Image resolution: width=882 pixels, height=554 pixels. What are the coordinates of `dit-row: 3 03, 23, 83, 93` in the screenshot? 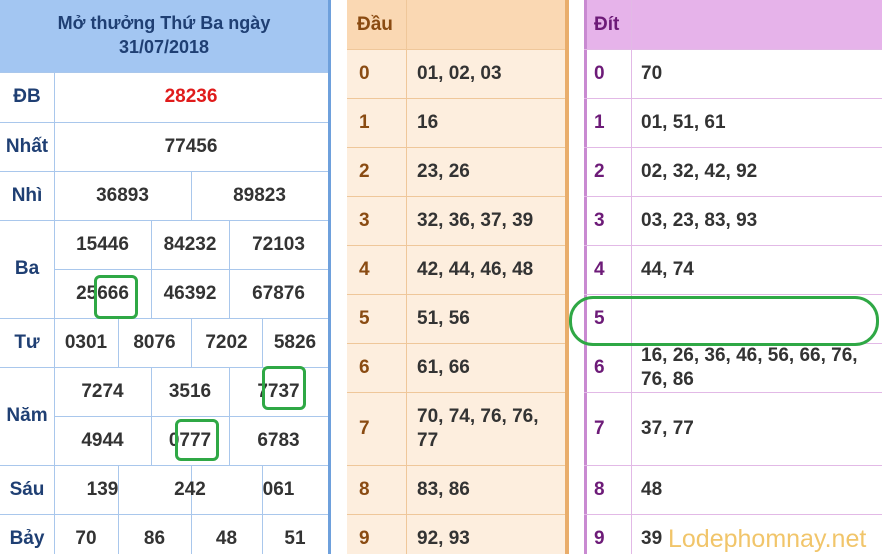 It's located at (733, 220).